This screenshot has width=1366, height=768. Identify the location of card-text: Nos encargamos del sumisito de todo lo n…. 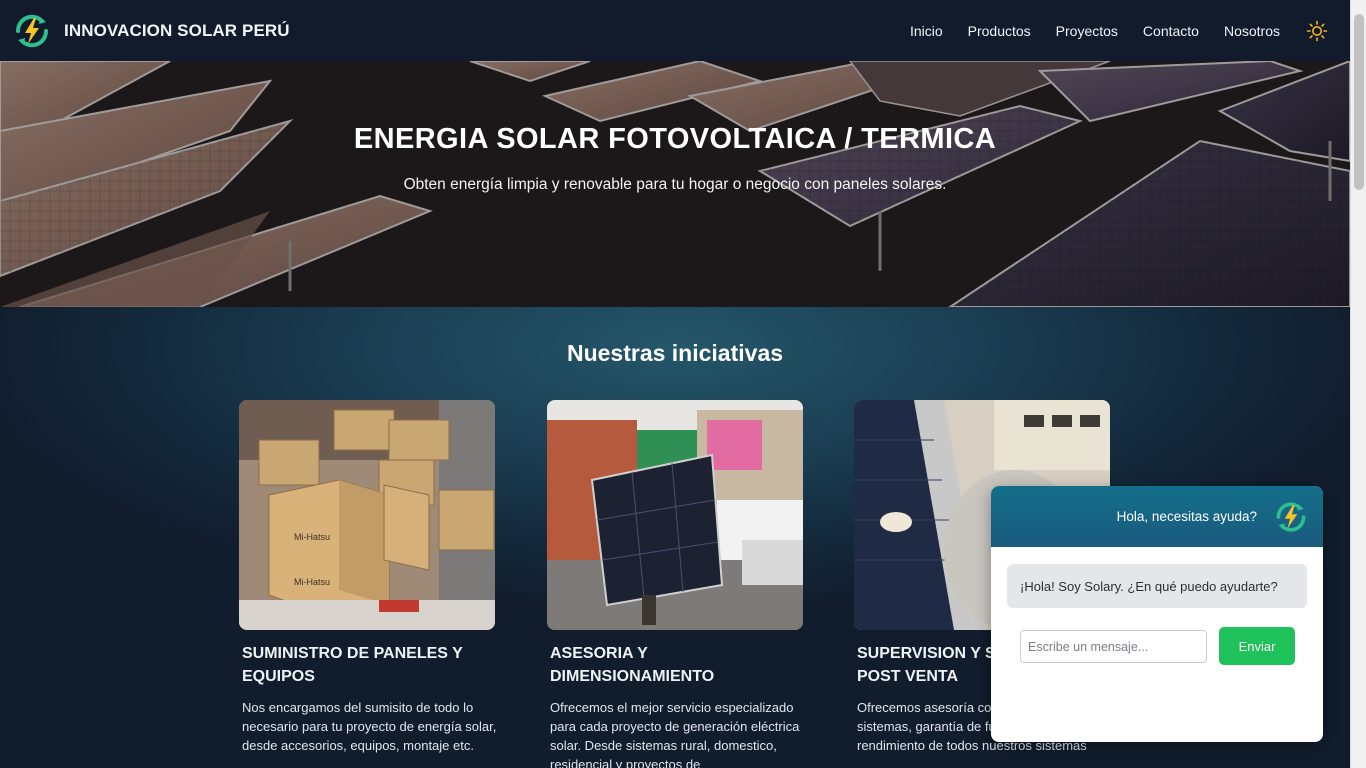
(369, 726).